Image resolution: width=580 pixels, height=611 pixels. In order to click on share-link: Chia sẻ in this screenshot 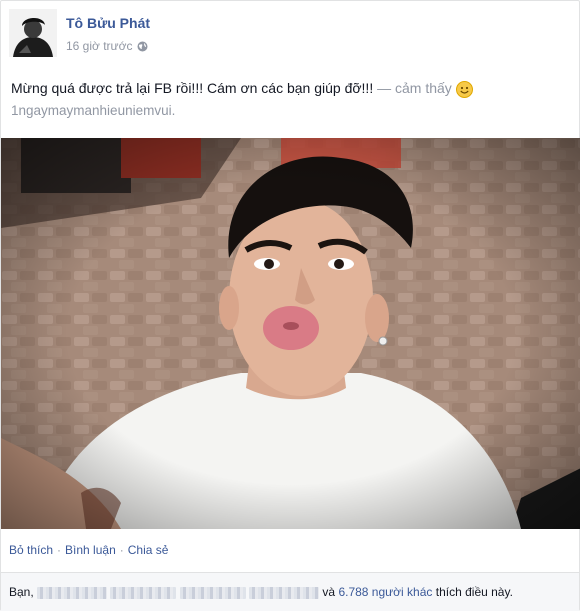, I will do `click(148, 550)`.